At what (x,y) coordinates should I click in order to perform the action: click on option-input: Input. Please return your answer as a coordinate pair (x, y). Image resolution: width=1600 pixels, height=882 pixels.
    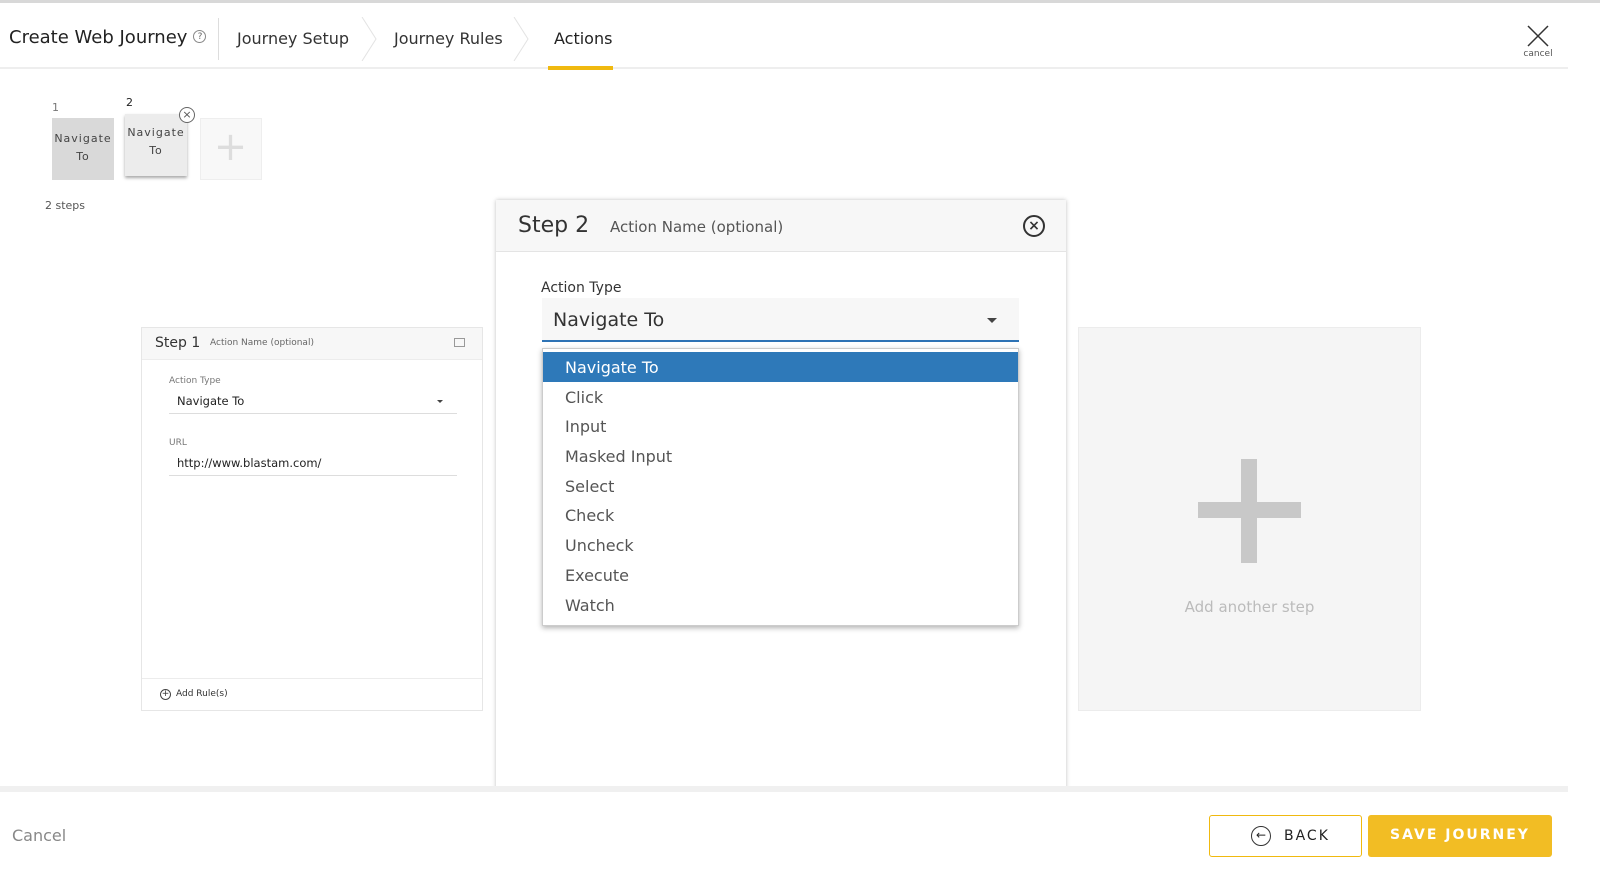
    Looking at the image, I should click on (780, 426).